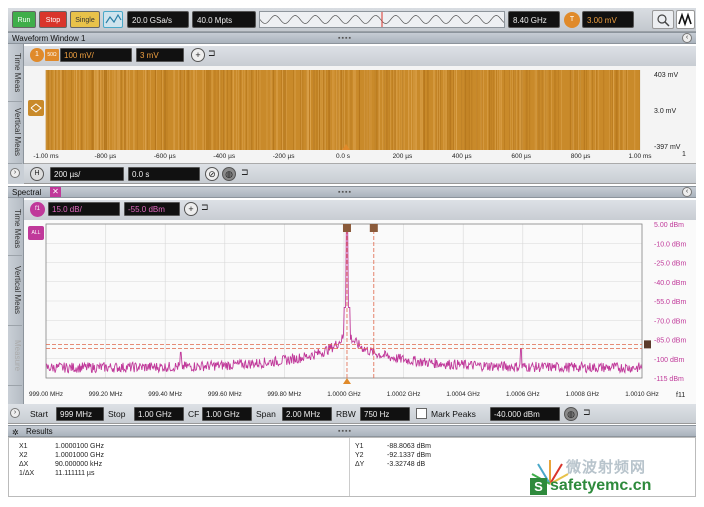 The height and width of the screenshot is (507, 704). I want to click on spectral-x-tick-label: 1.0000 GHz, so click(344, 394).